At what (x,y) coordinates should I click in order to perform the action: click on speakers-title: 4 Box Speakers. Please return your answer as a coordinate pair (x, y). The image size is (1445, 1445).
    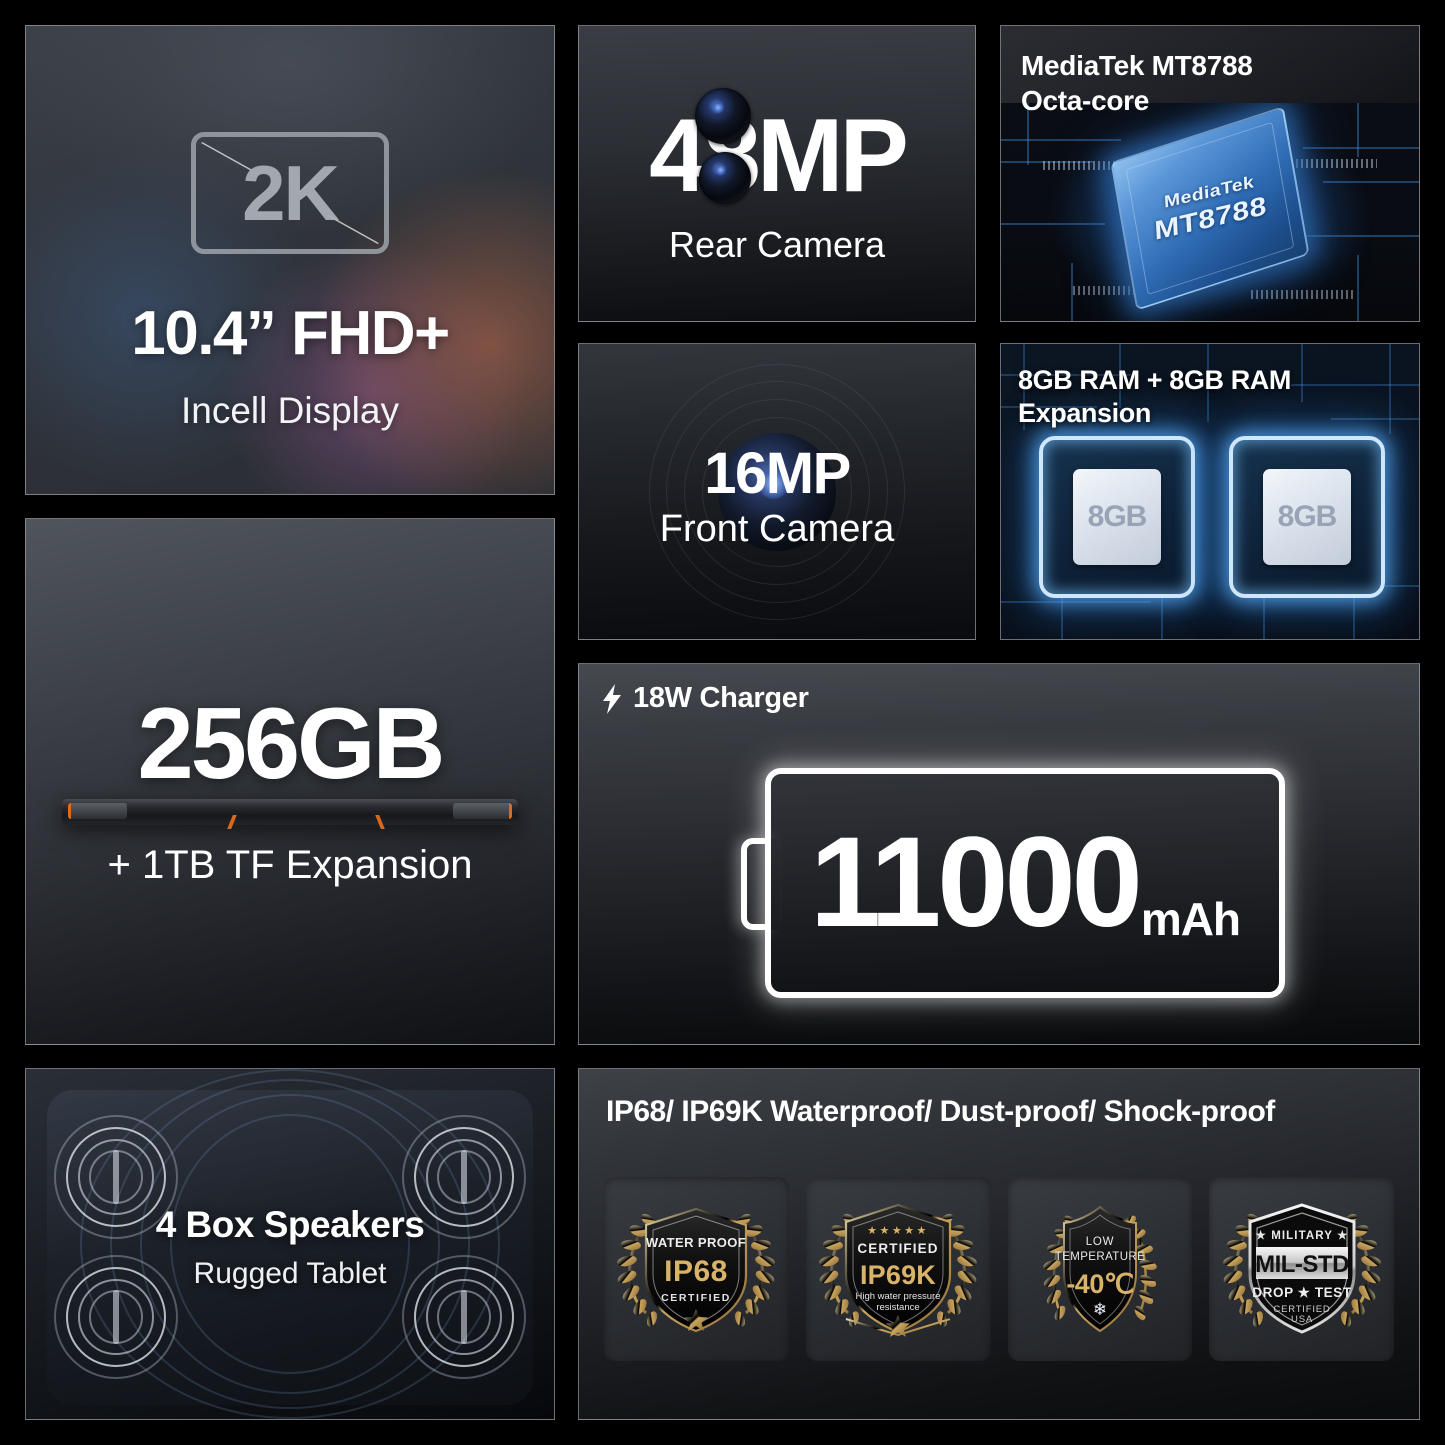
    Looking at the image, I should click on (290, 1224).